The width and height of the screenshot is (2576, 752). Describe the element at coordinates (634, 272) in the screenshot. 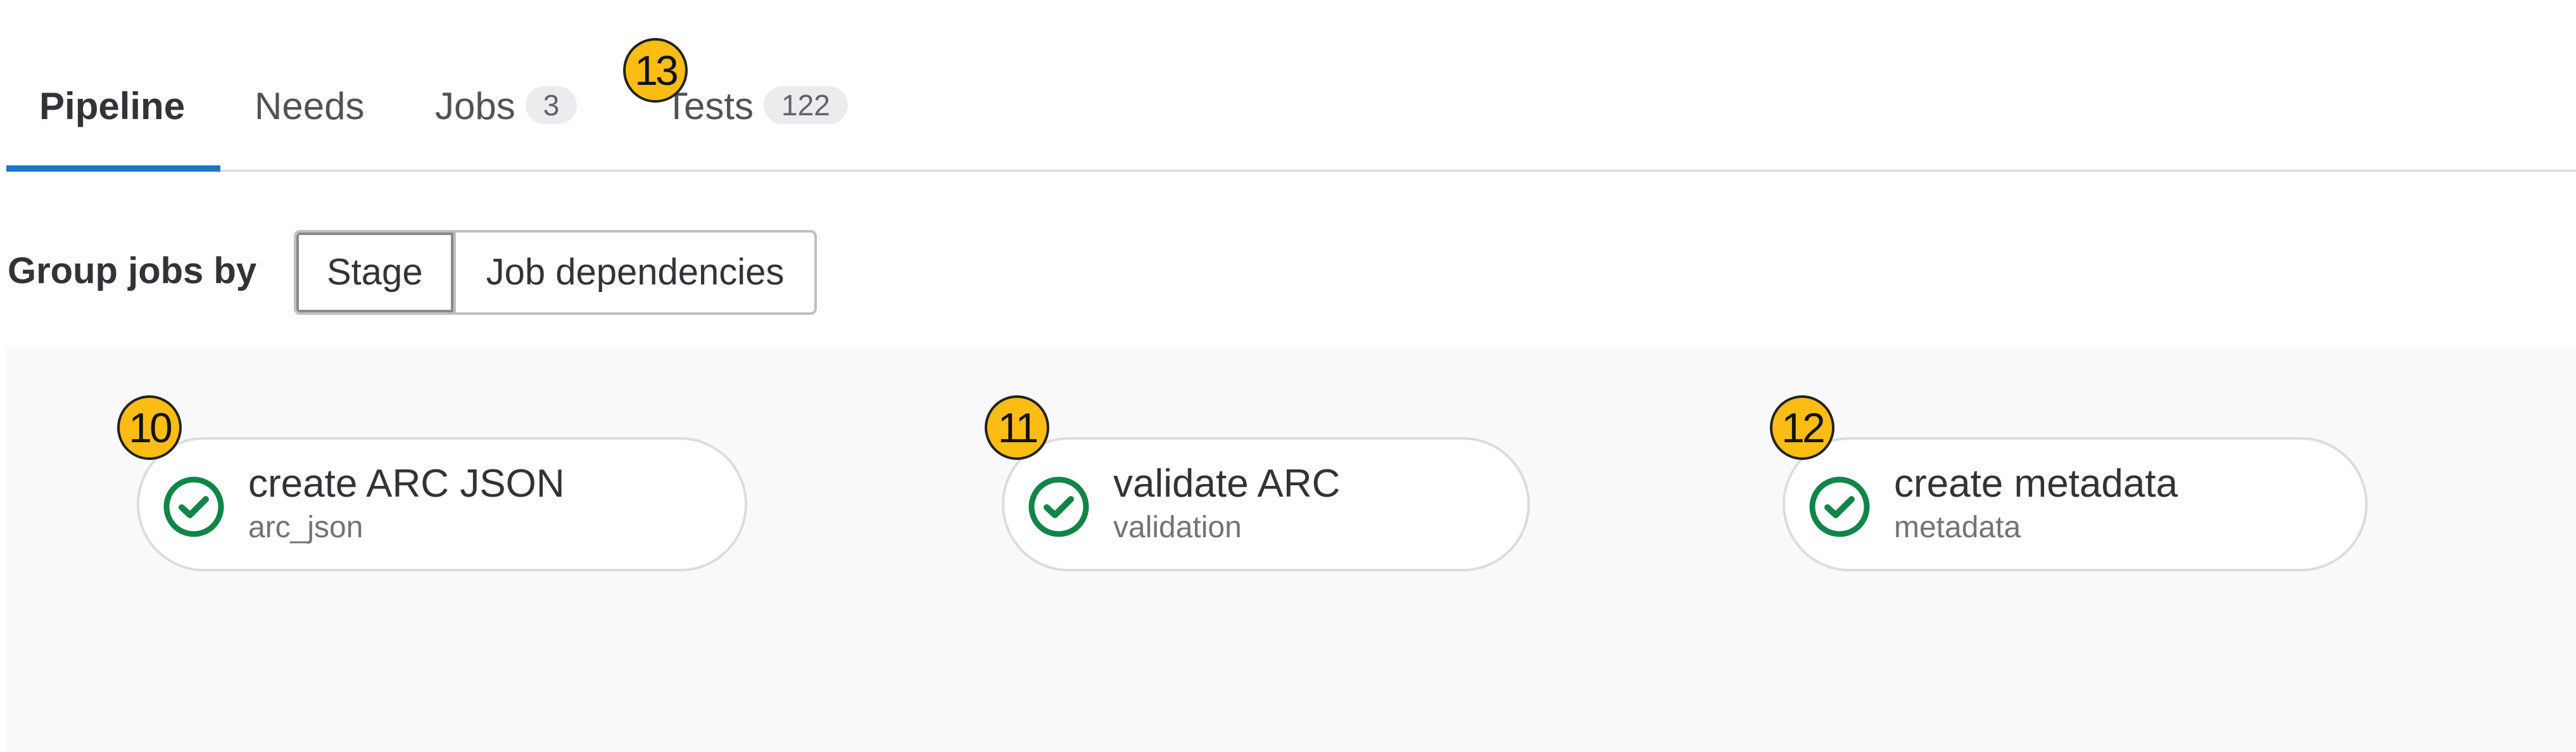

I see `group-by-job-dependencies-button: Job dependencies` at that location.